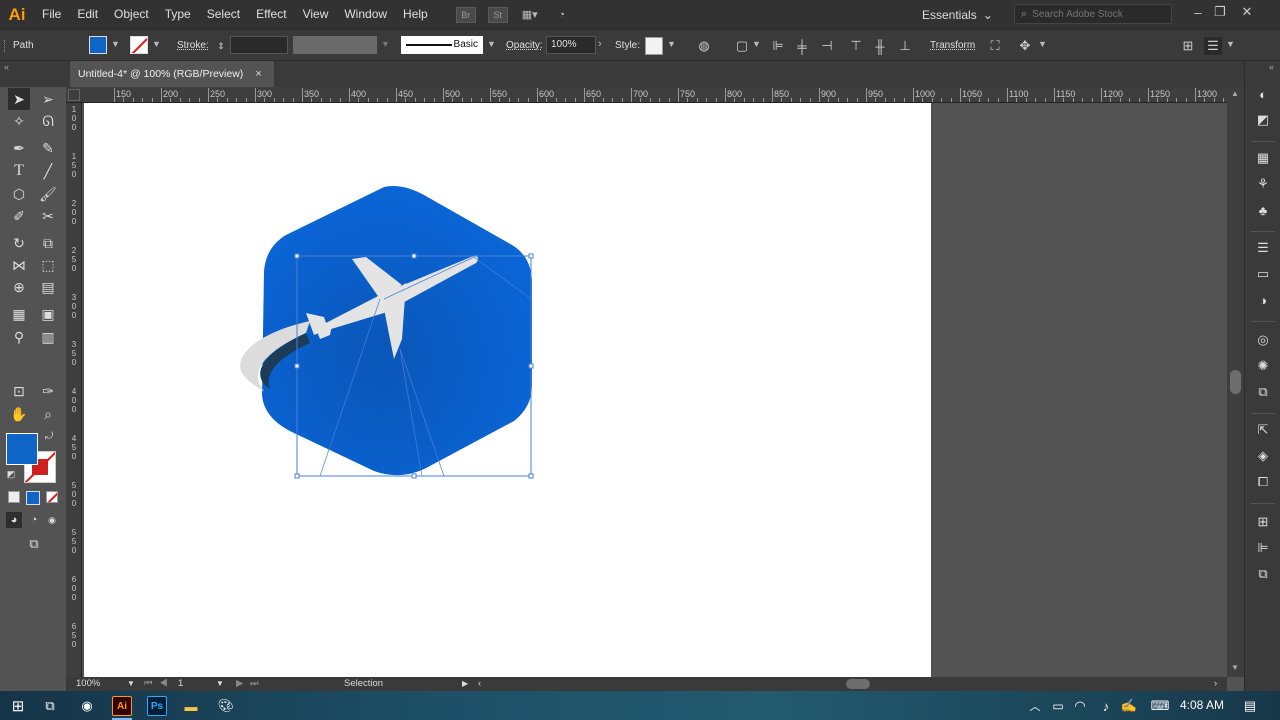 This screenshot has height=720, width=1280. What do you see at coordinates (191, 706) in the screenshot?
I see `file-explorer-icon: ▬` at bounding box center [191, 706].